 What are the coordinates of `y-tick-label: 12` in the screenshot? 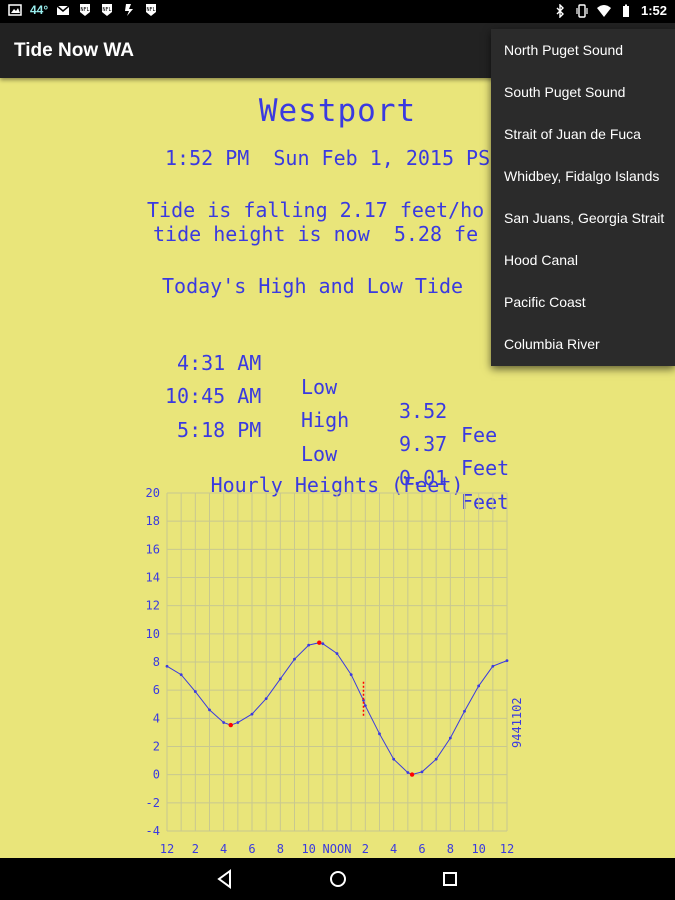 It's located at (153, 606).